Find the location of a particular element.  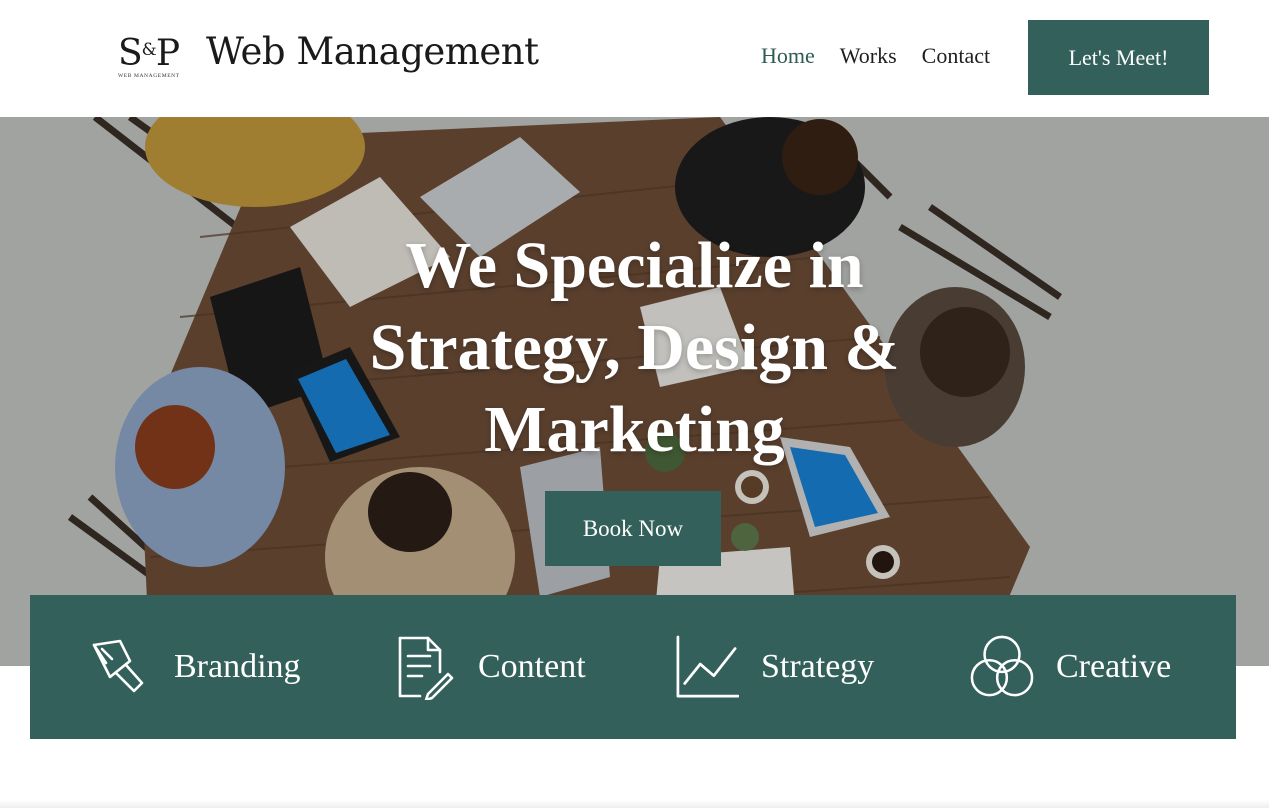

hero-title-line-1: We Specialize in is located at coordinates (634, 265).